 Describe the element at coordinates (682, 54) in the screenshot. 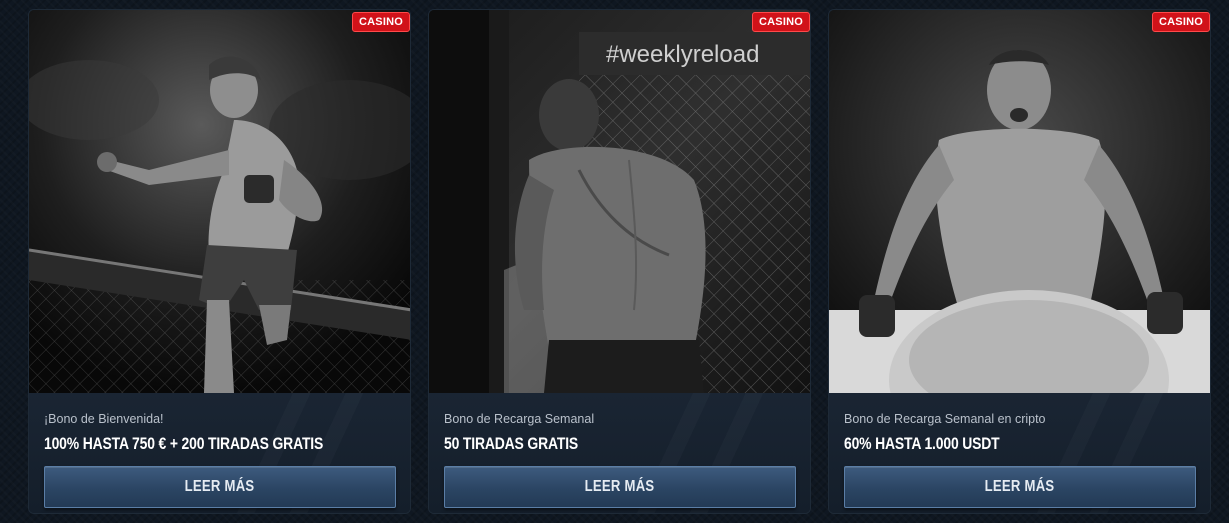

I see `weekly-reload-banner: #weeklyreload` at that location.